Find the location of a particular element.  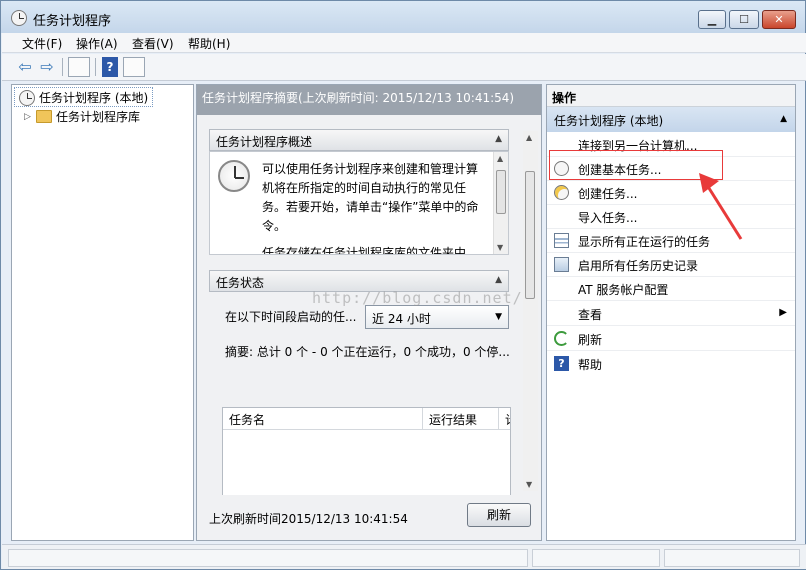

show-hide-console-tree-icon is located at coordinates (79, 67).